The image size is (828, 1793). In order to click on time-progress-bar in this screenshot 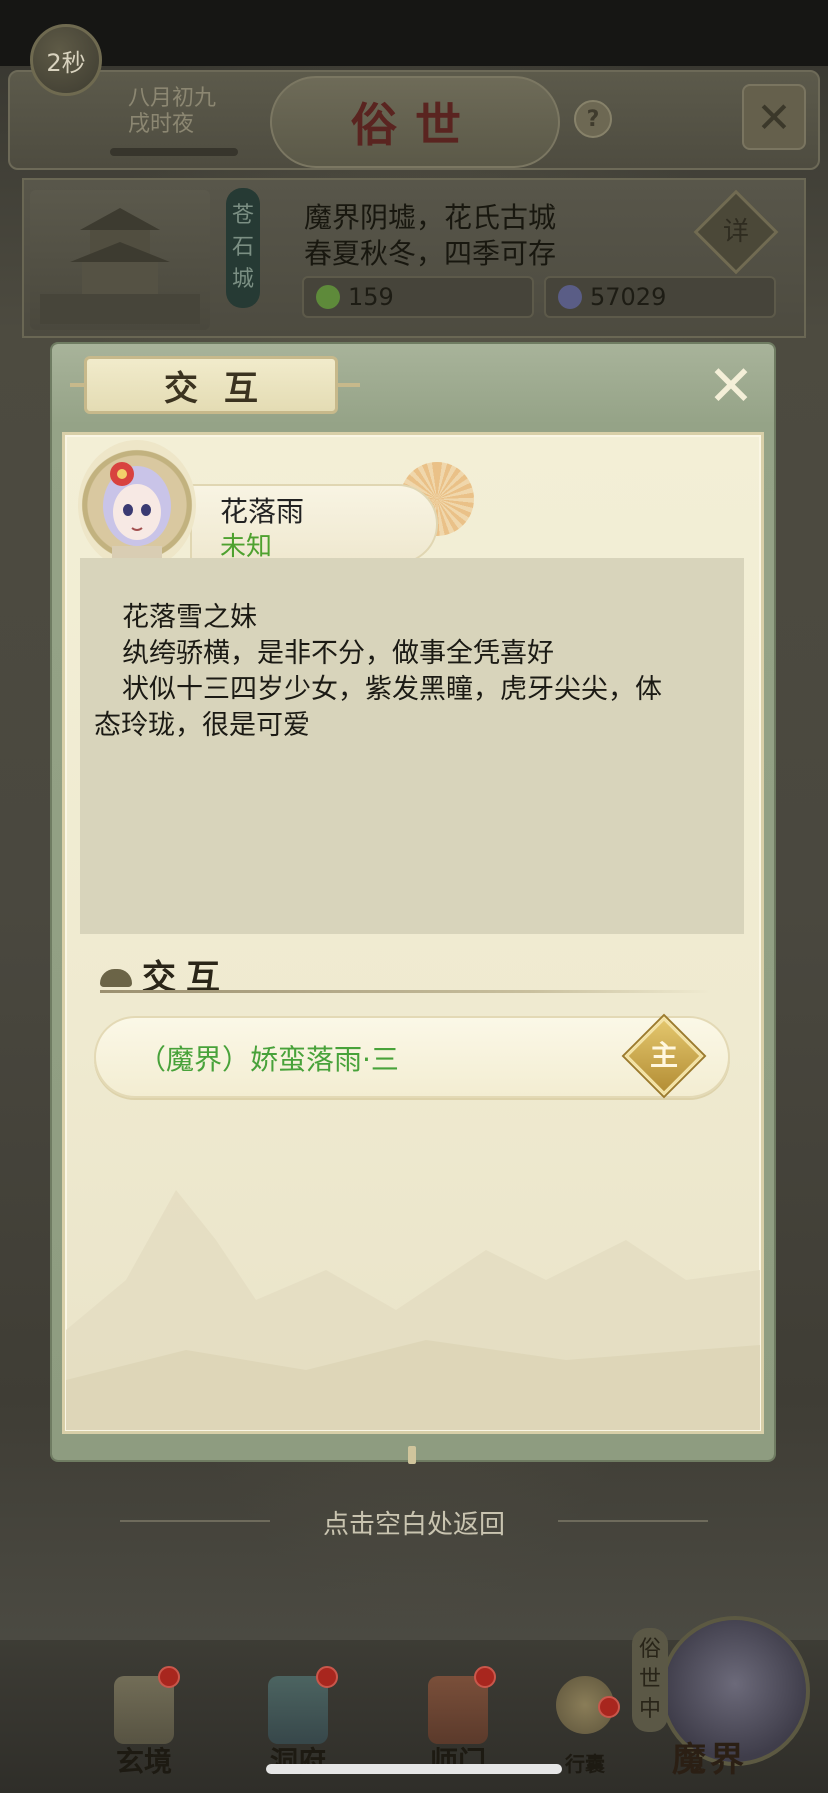, I will do `click(174, 152)`.